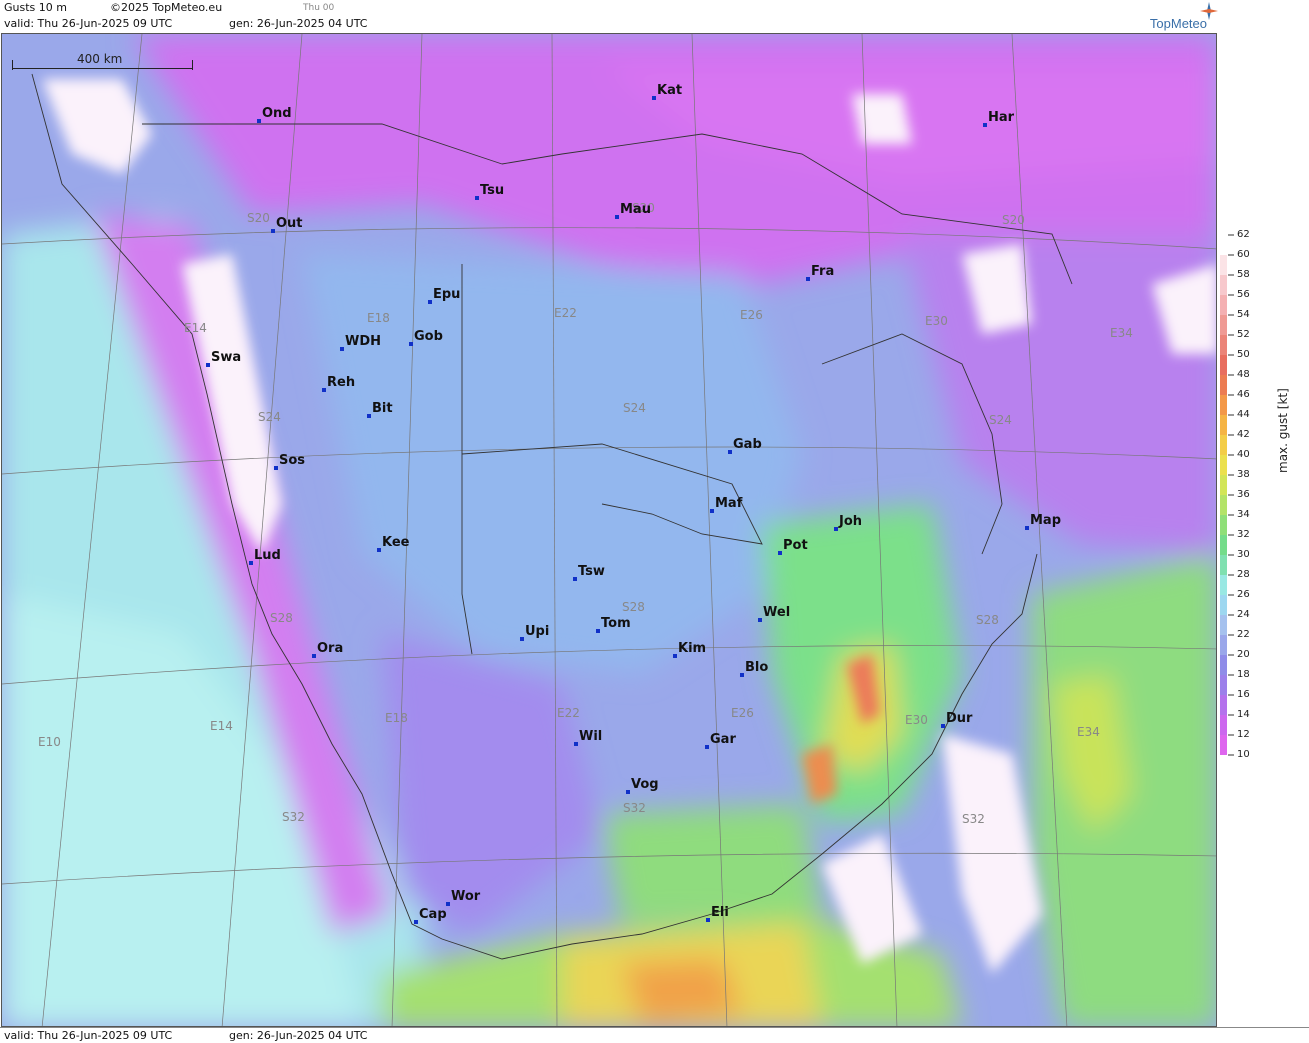  What do you see at coordinates (1243, 474) in the screenshot?
I see `legend-tick-label: 38` at bounding box center [1243, 474].